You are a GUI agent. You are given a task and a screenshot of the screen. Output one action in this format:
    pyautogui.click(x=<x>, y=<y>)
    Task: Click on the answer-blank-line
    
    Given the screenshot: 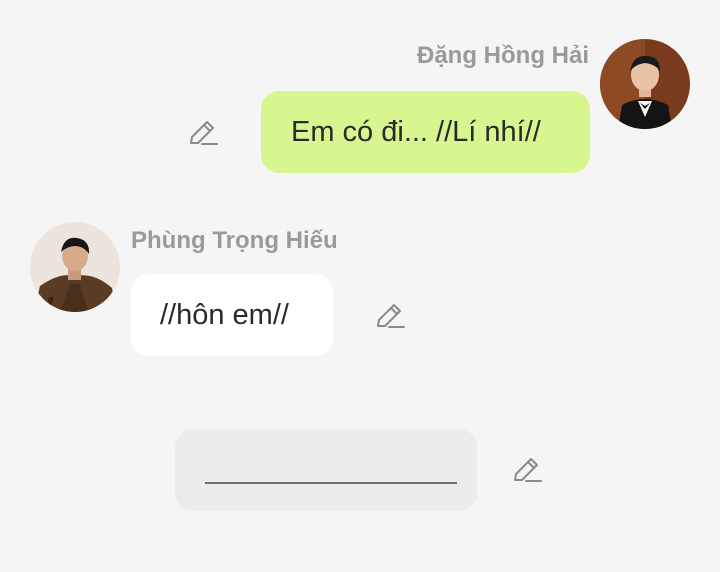 What is the action you would take?
    pyautogui.click(x=331, y=483)
    